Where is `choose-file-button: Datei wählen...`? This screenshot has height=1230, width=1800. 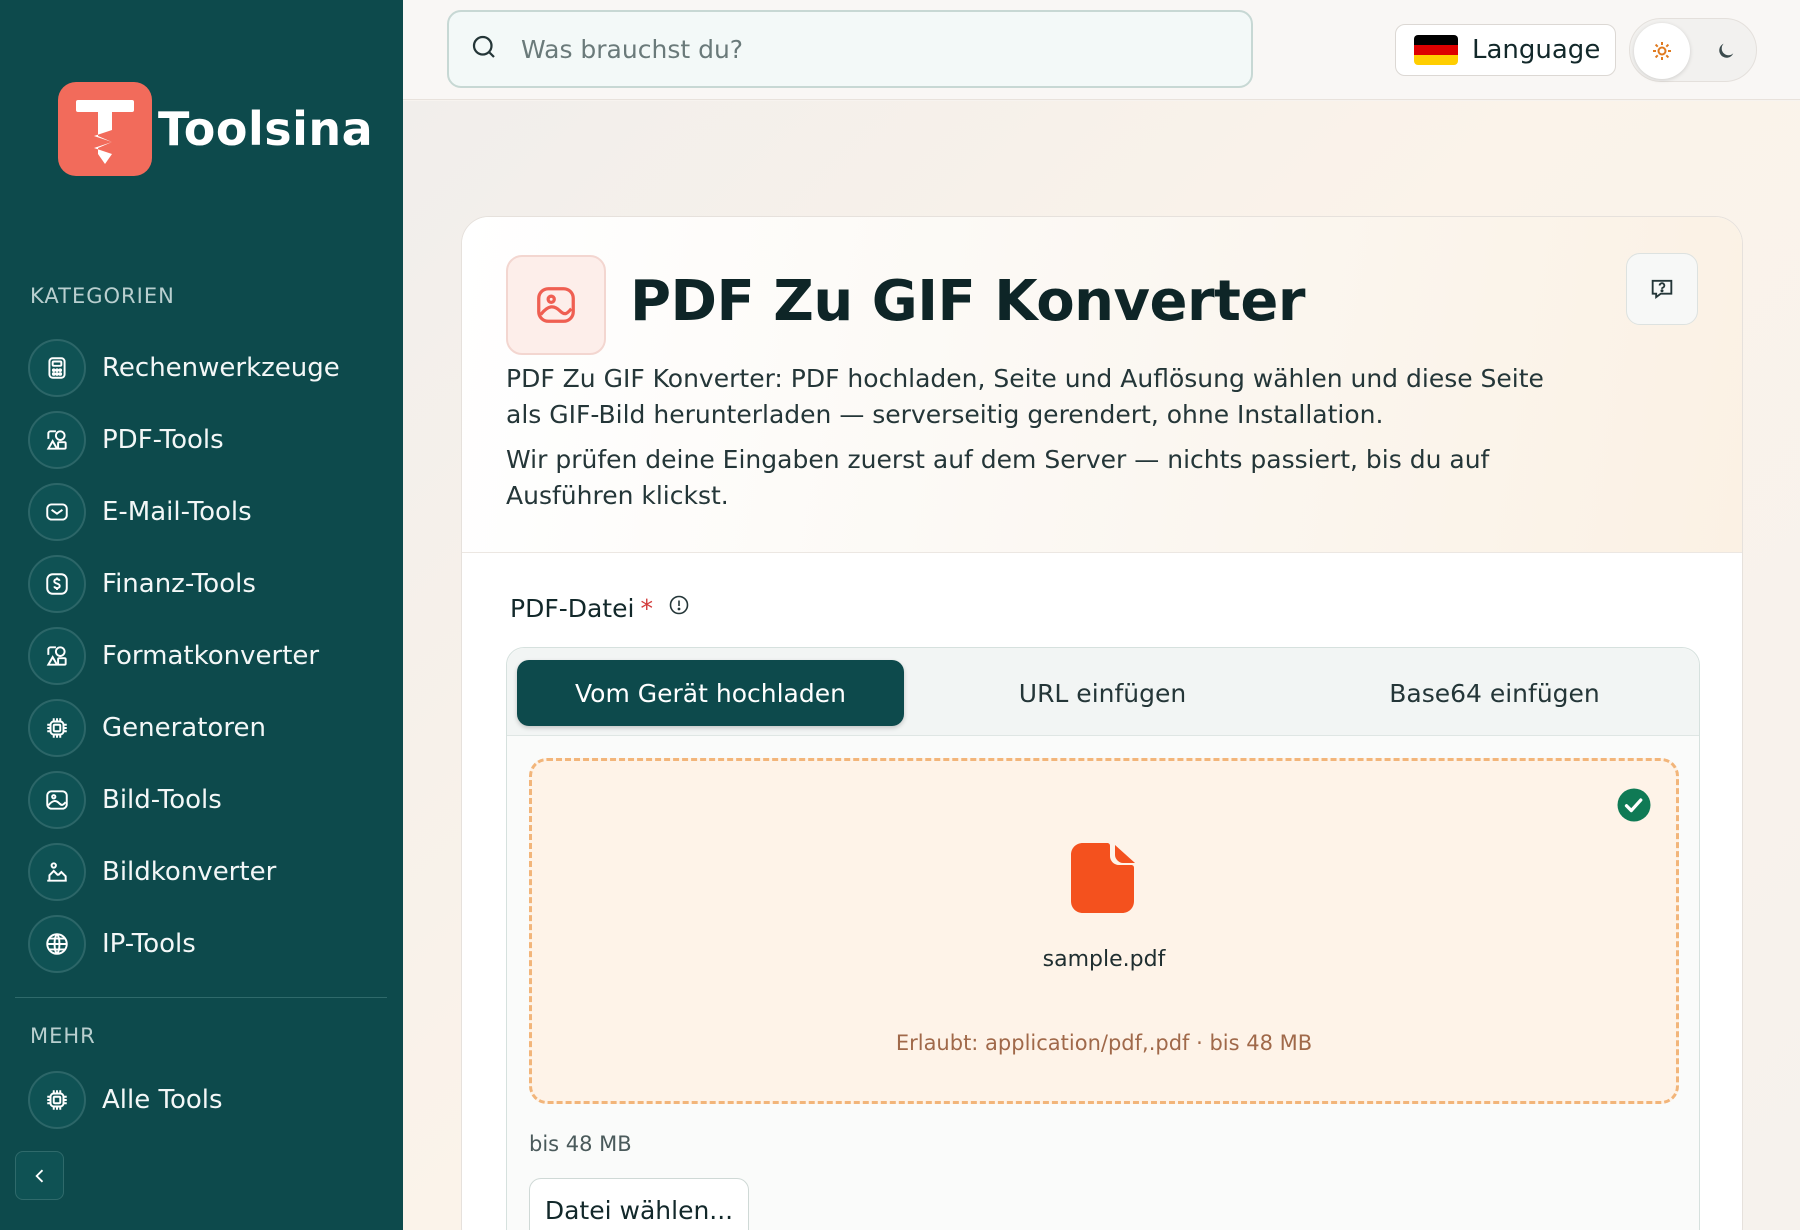
choose-file-button: Datei wählen... is located at coordinates (639, 1204).